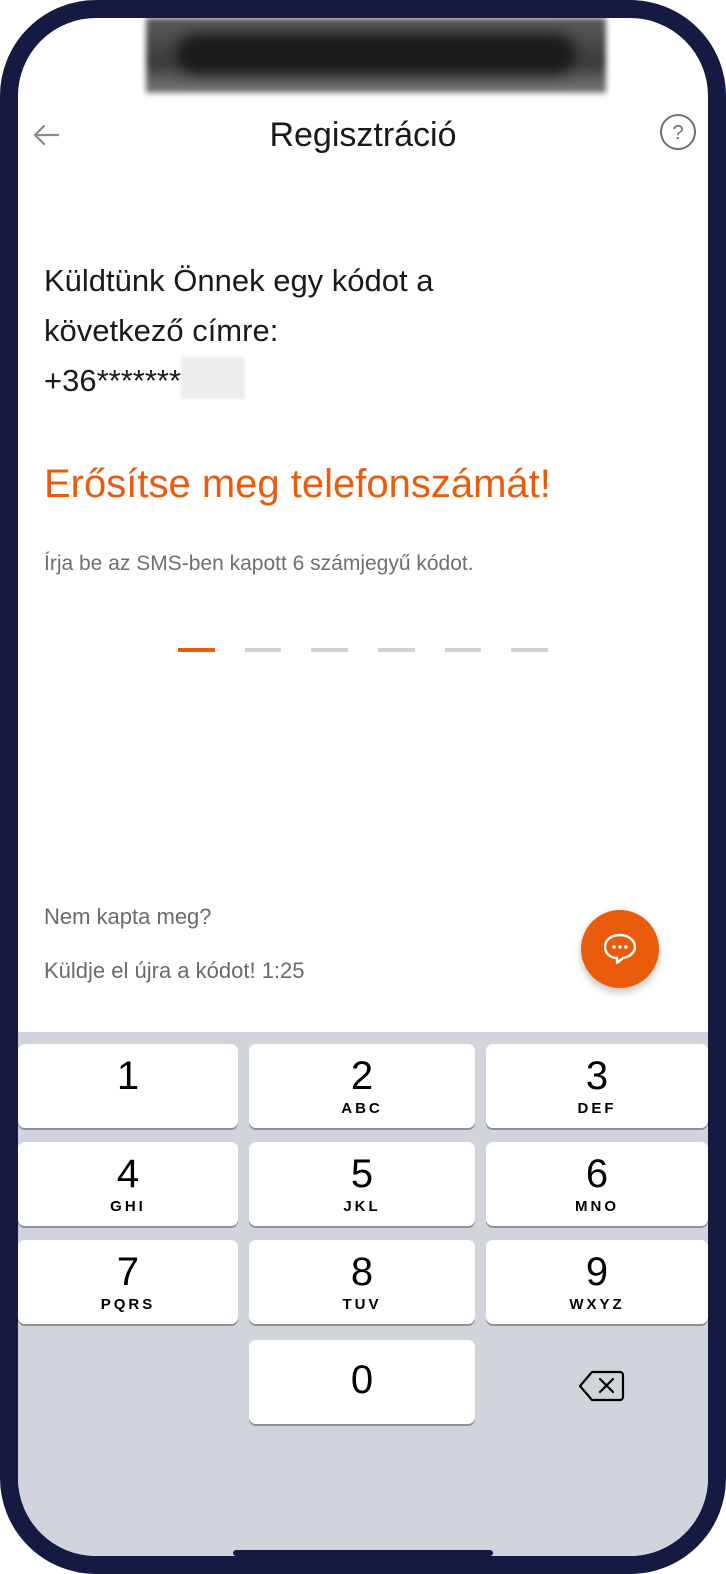 This screenshot has height=1574, width=726. Describe the element at coordinates (128, 1184) in the screenshot. I see `key-4: 4 GHI` at that location.